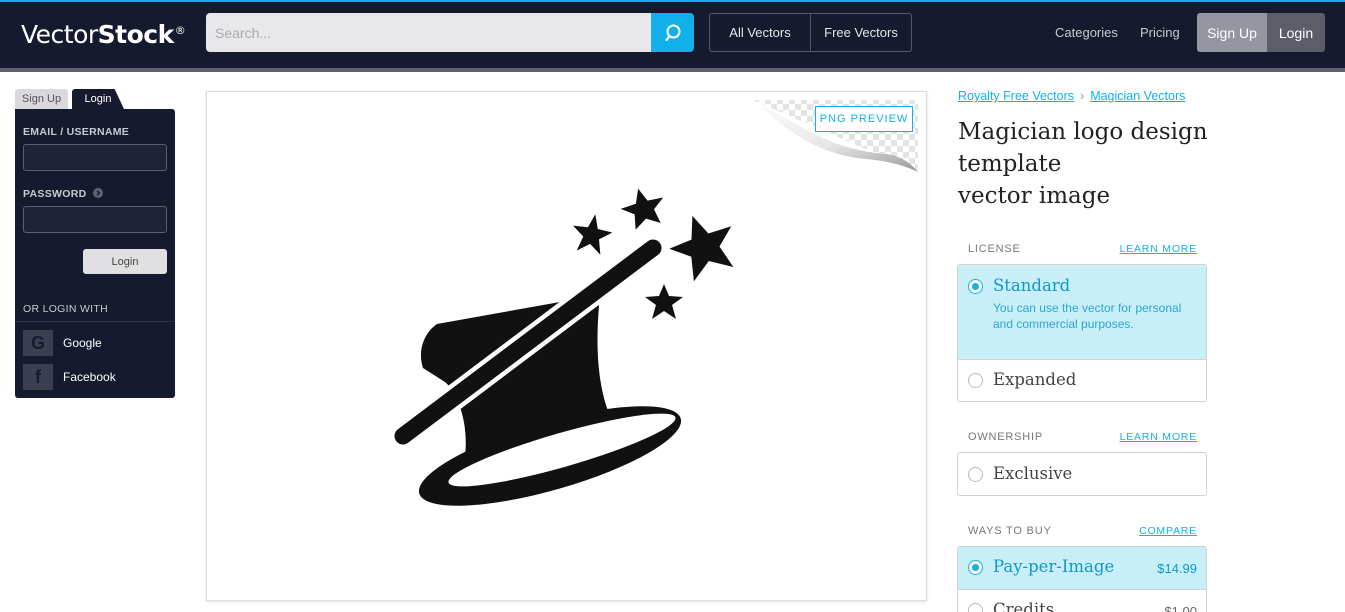 Image resolution: width=1345 pixels, height=612 pixels. Describe the element at coordinates (1177, 568) in the screenshot. I see `pay-per-image-price: $14.99` at that location.